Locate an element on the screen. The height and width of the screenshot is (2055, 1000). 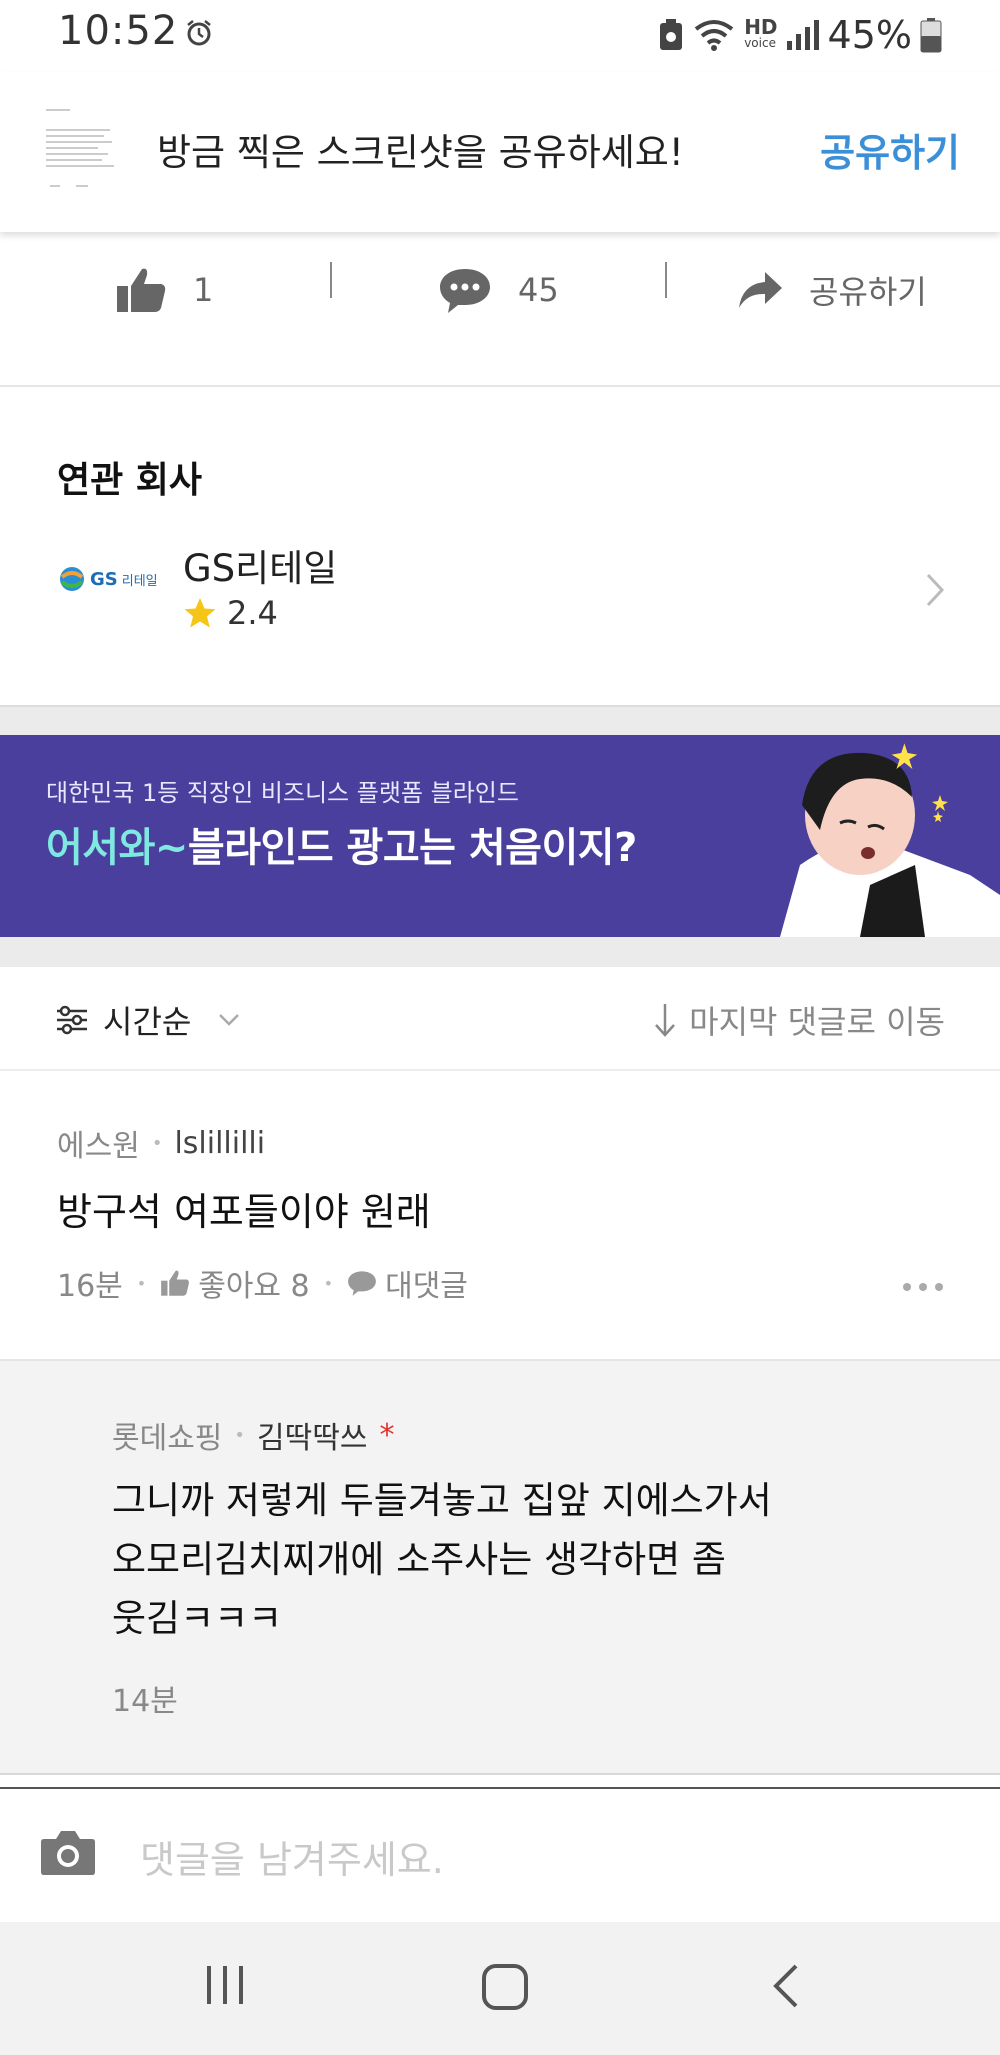
rating-value: 2.4 is located at coordinates (252, 613).